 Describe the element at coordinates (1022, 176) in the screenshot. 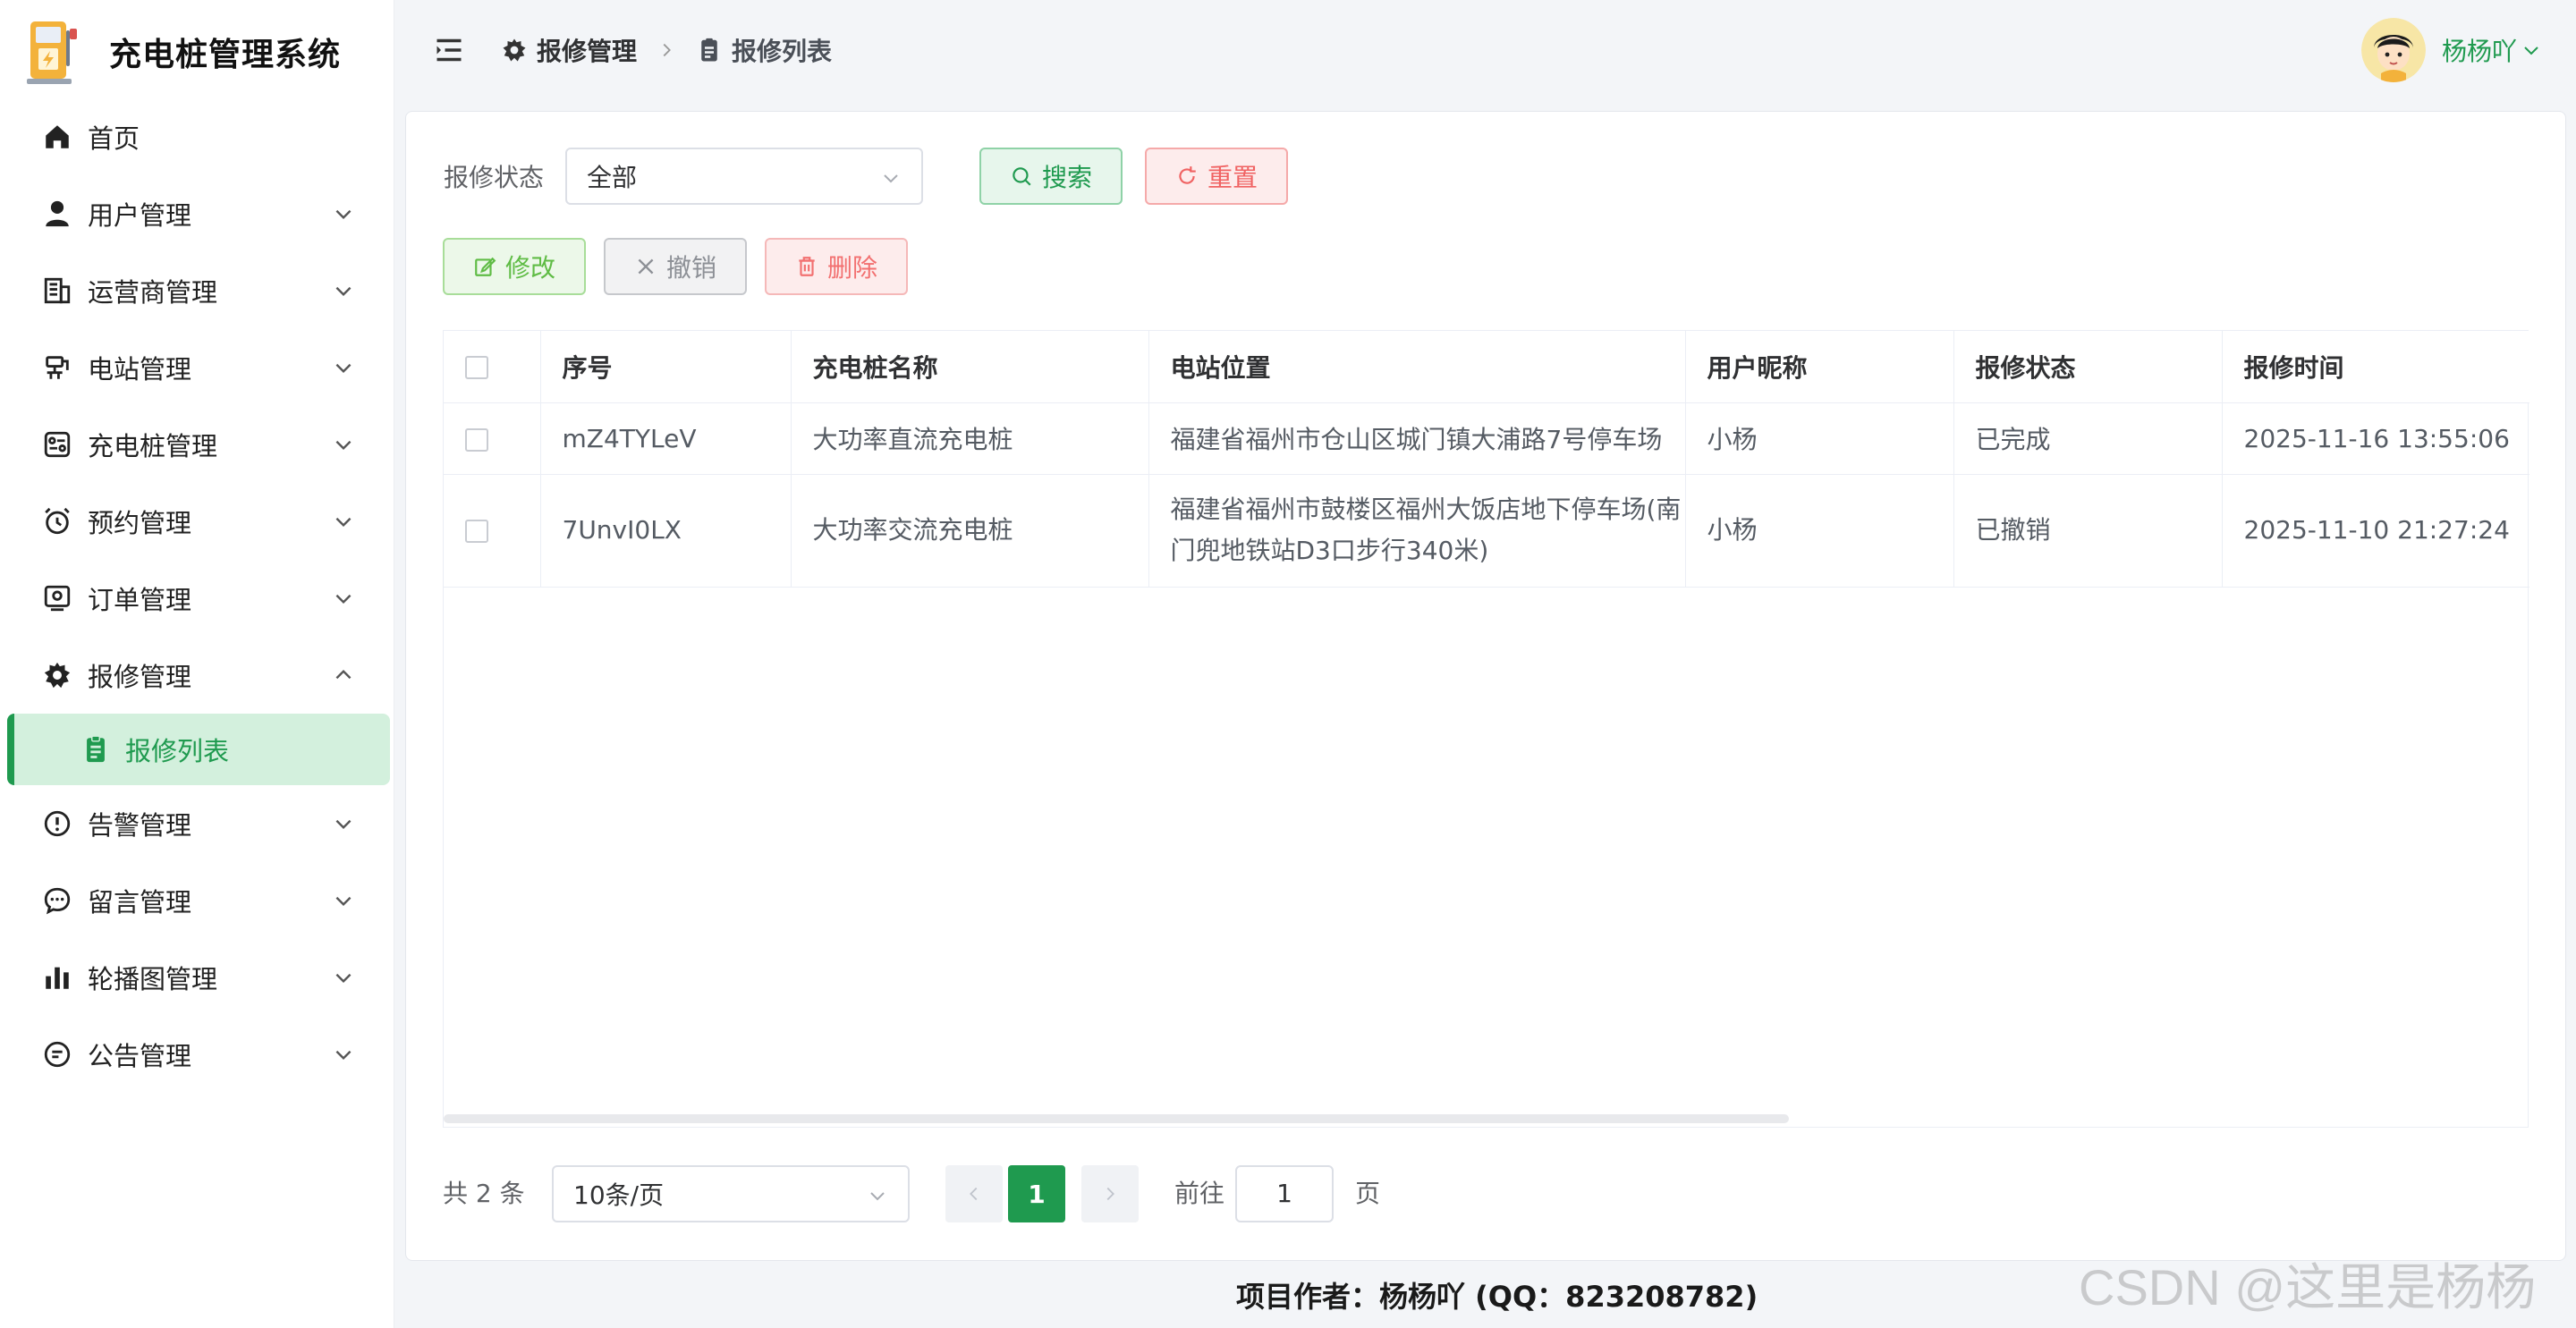

I see `search-icon` at that location.